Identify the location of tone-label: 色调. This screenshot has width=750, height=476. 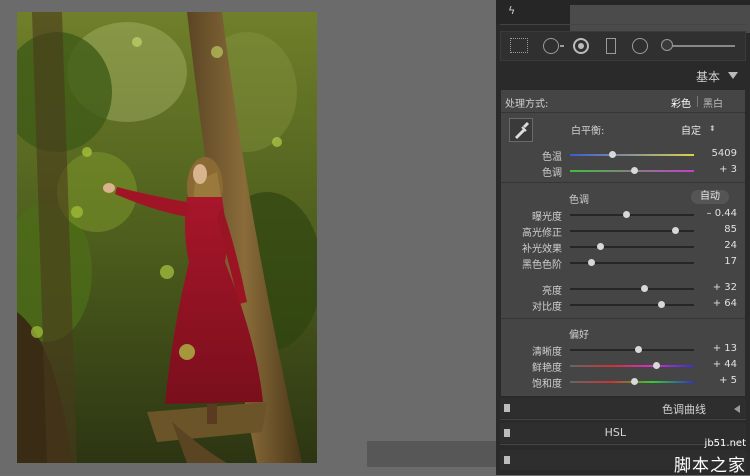
(579, 200).